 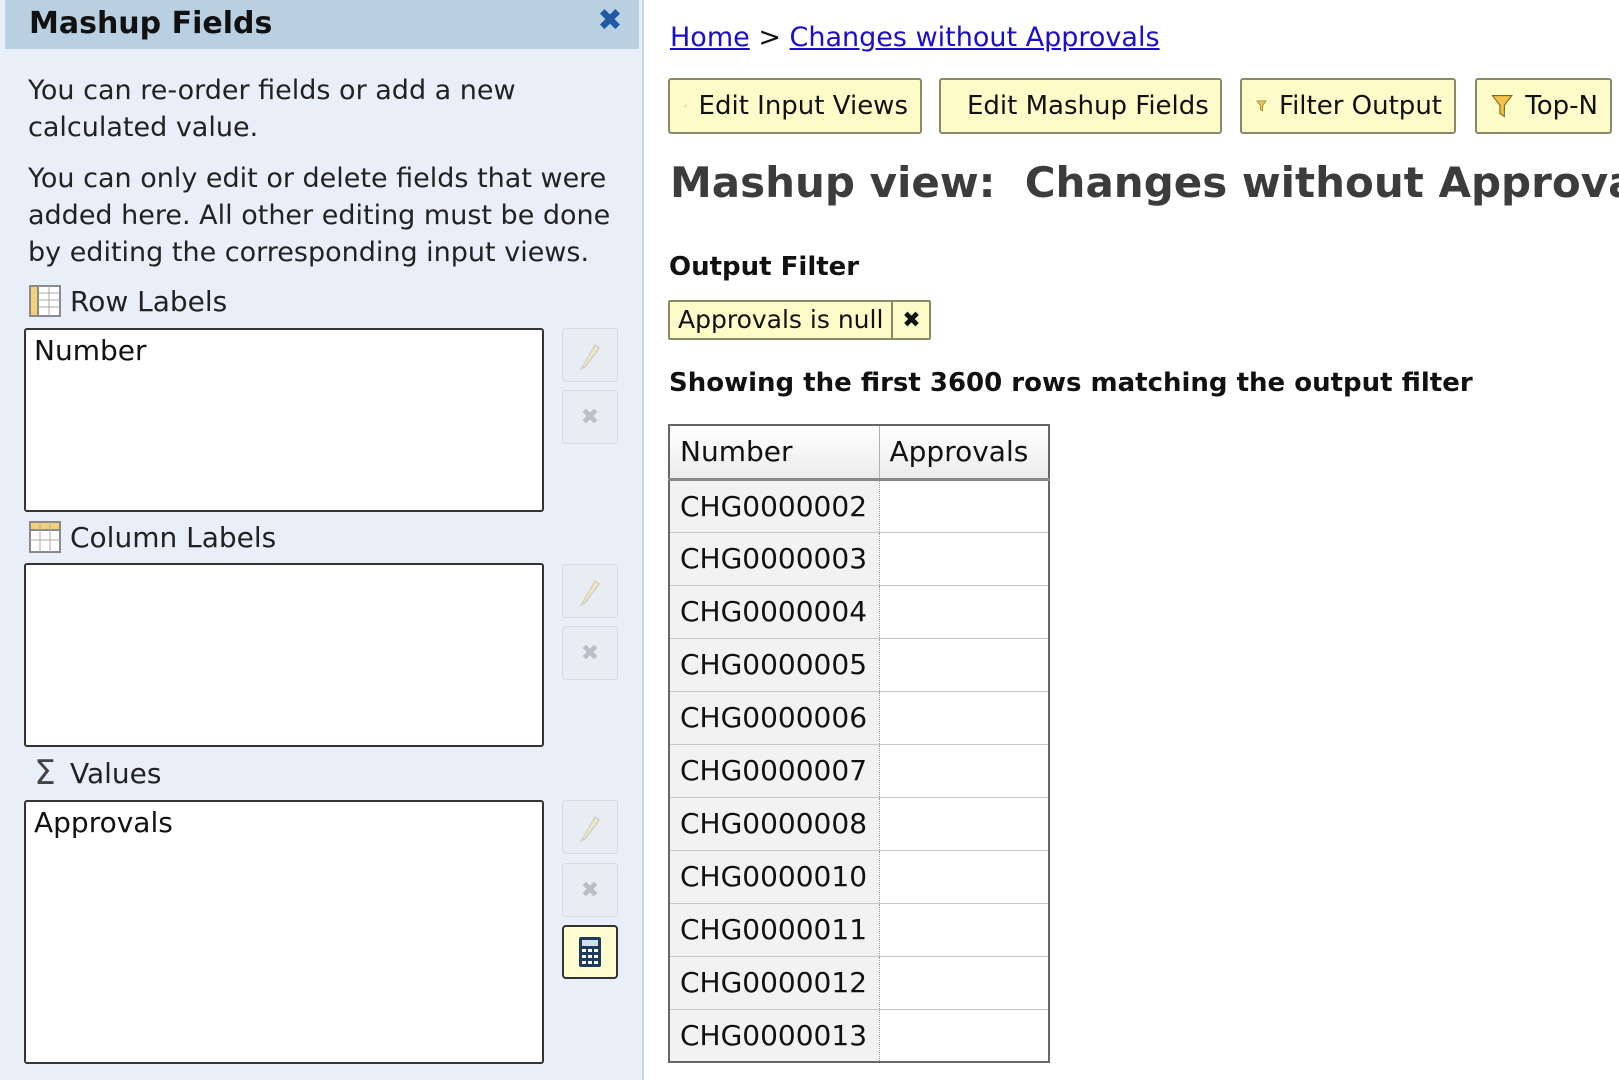 I want to click on column-header-approvals: Approvals, so click(x=964, y=453).